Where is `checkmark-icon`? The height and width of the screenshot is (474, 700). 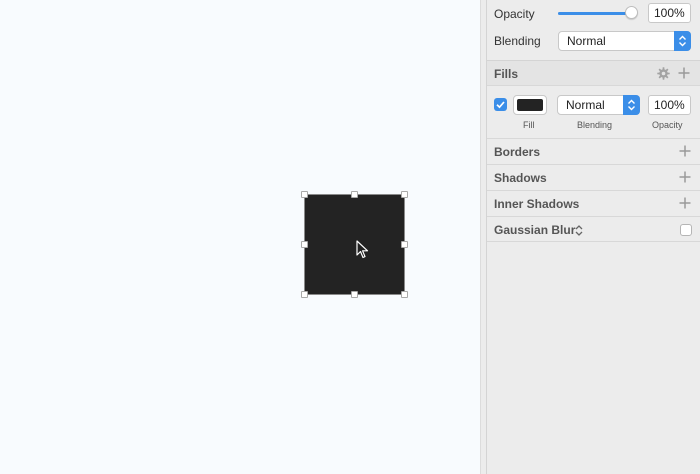 checkmark-icon is located at coordinates (500, 105).